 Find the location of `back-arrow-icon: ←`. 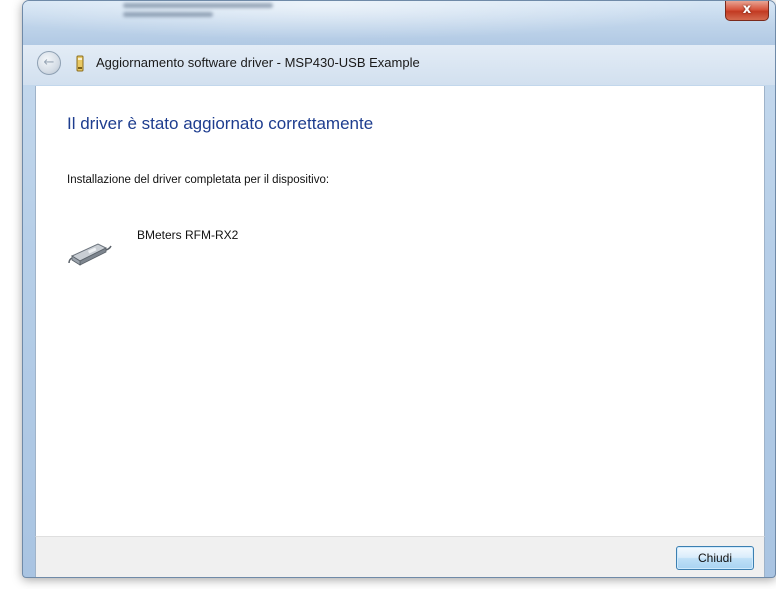

back-arrow-icon: ← is located at coordinates (49, 62).